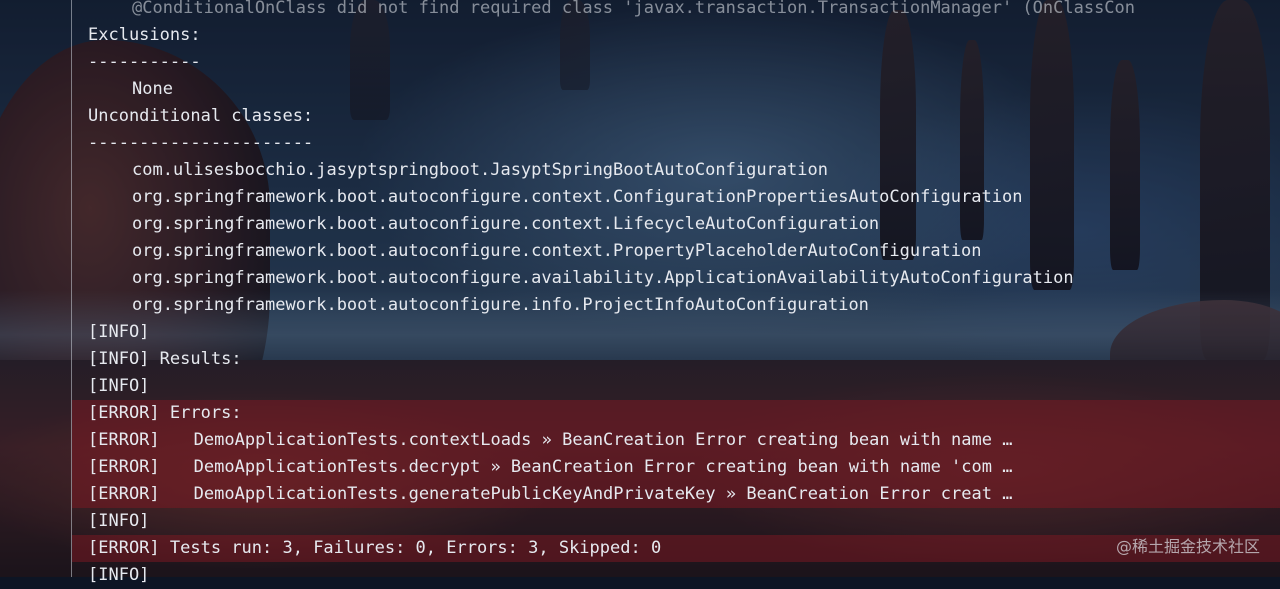  Describe the element at coordinates (201, 143) in the screenshot. I see `unconditional-rule: ----------------------` at that location.